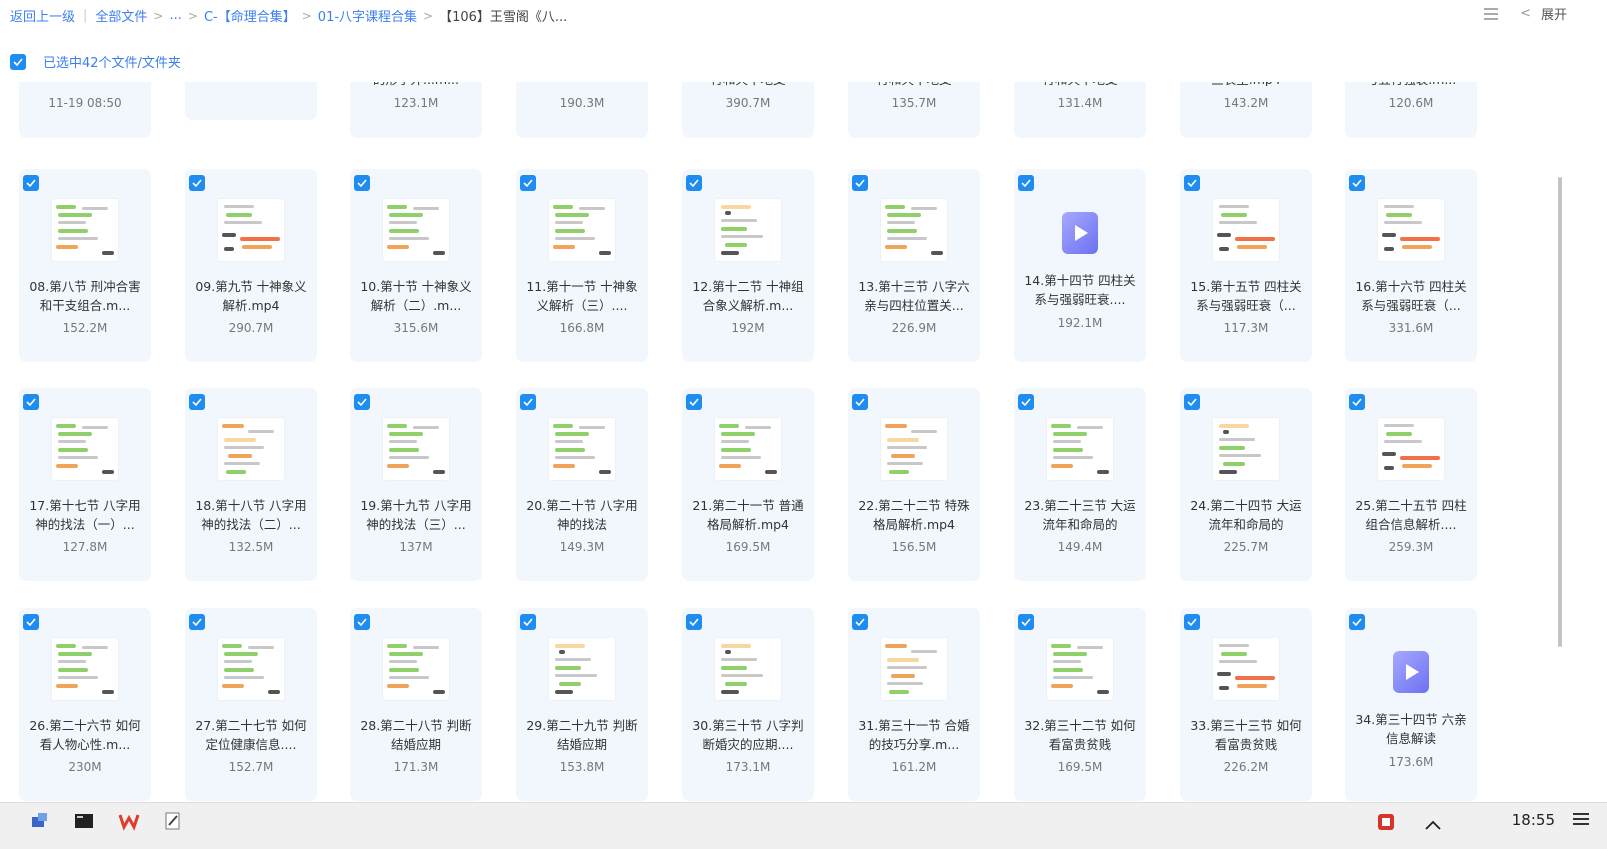 Image resolution: width=1607 pixels, height=849 pixels. I want to click on file-card: 19.第十九节 八字用神的找法（三）... 137M, so click(416, 484).